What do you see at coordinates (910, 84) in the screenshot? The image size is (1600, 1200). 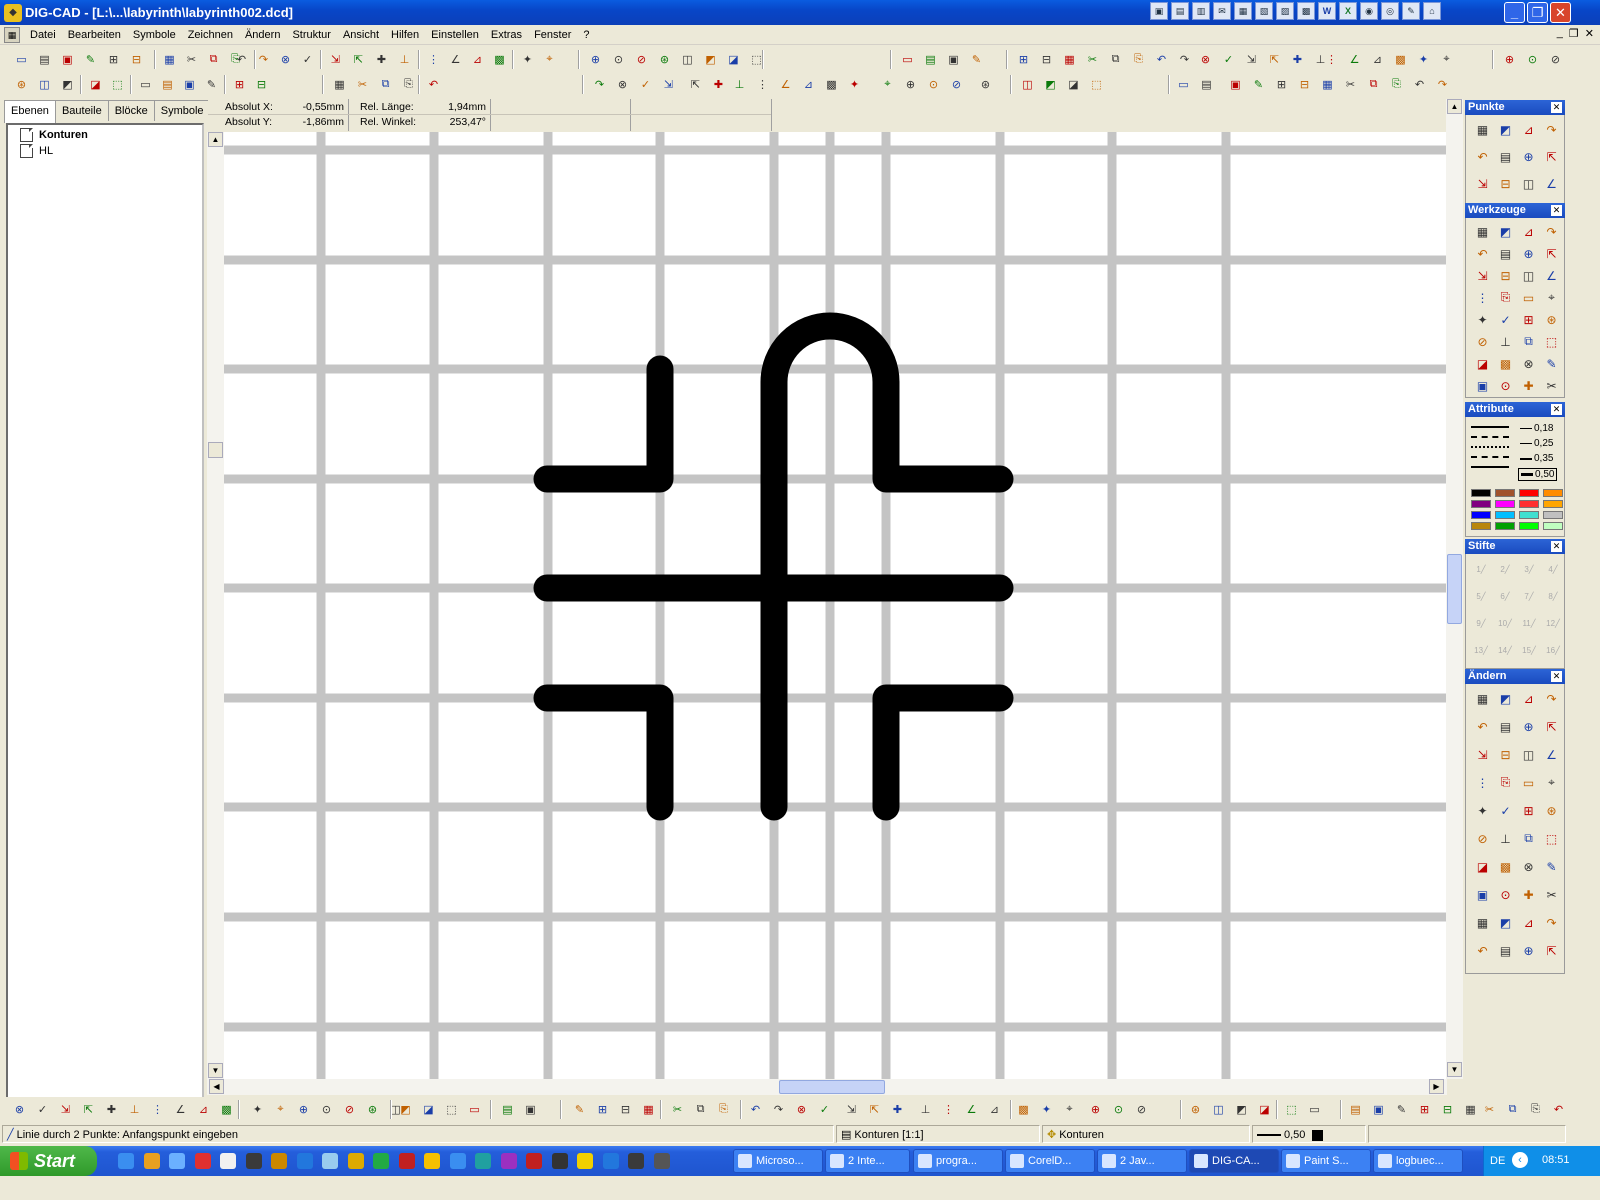 I see `toolbar-icon: ⊕` at bounding box center [910, 84].